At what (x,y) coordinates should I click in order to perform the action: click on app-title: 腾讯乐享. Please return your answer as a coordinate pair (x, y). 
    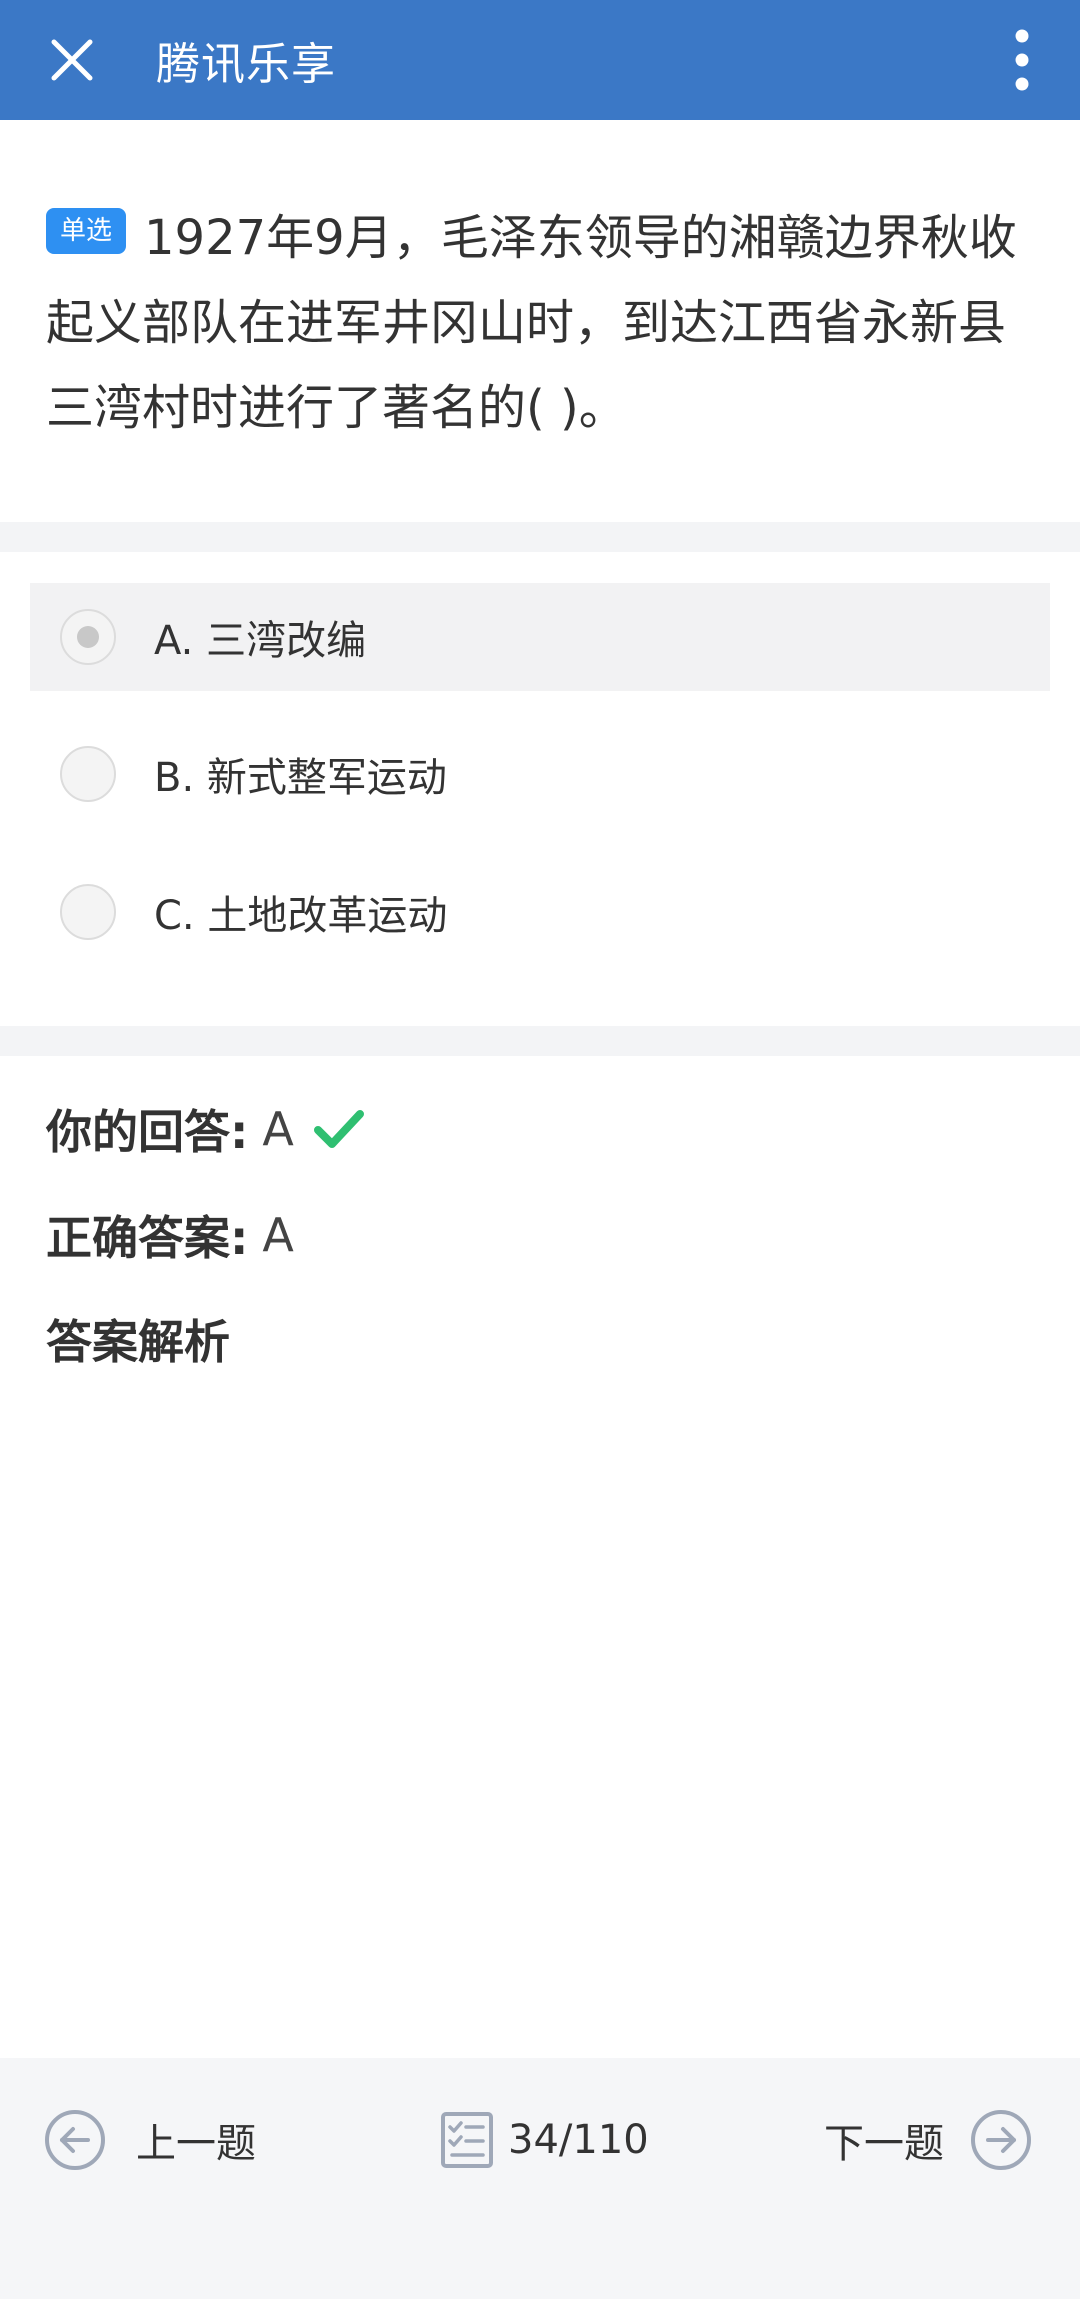
    Looking at the image, I should click on (246, 64).